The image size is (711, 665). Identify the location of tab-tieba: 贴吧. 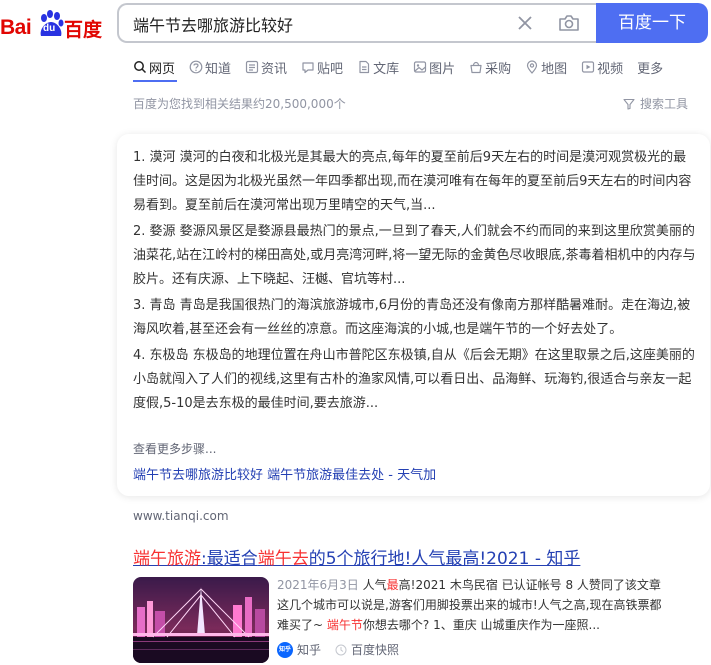
(322, 67).